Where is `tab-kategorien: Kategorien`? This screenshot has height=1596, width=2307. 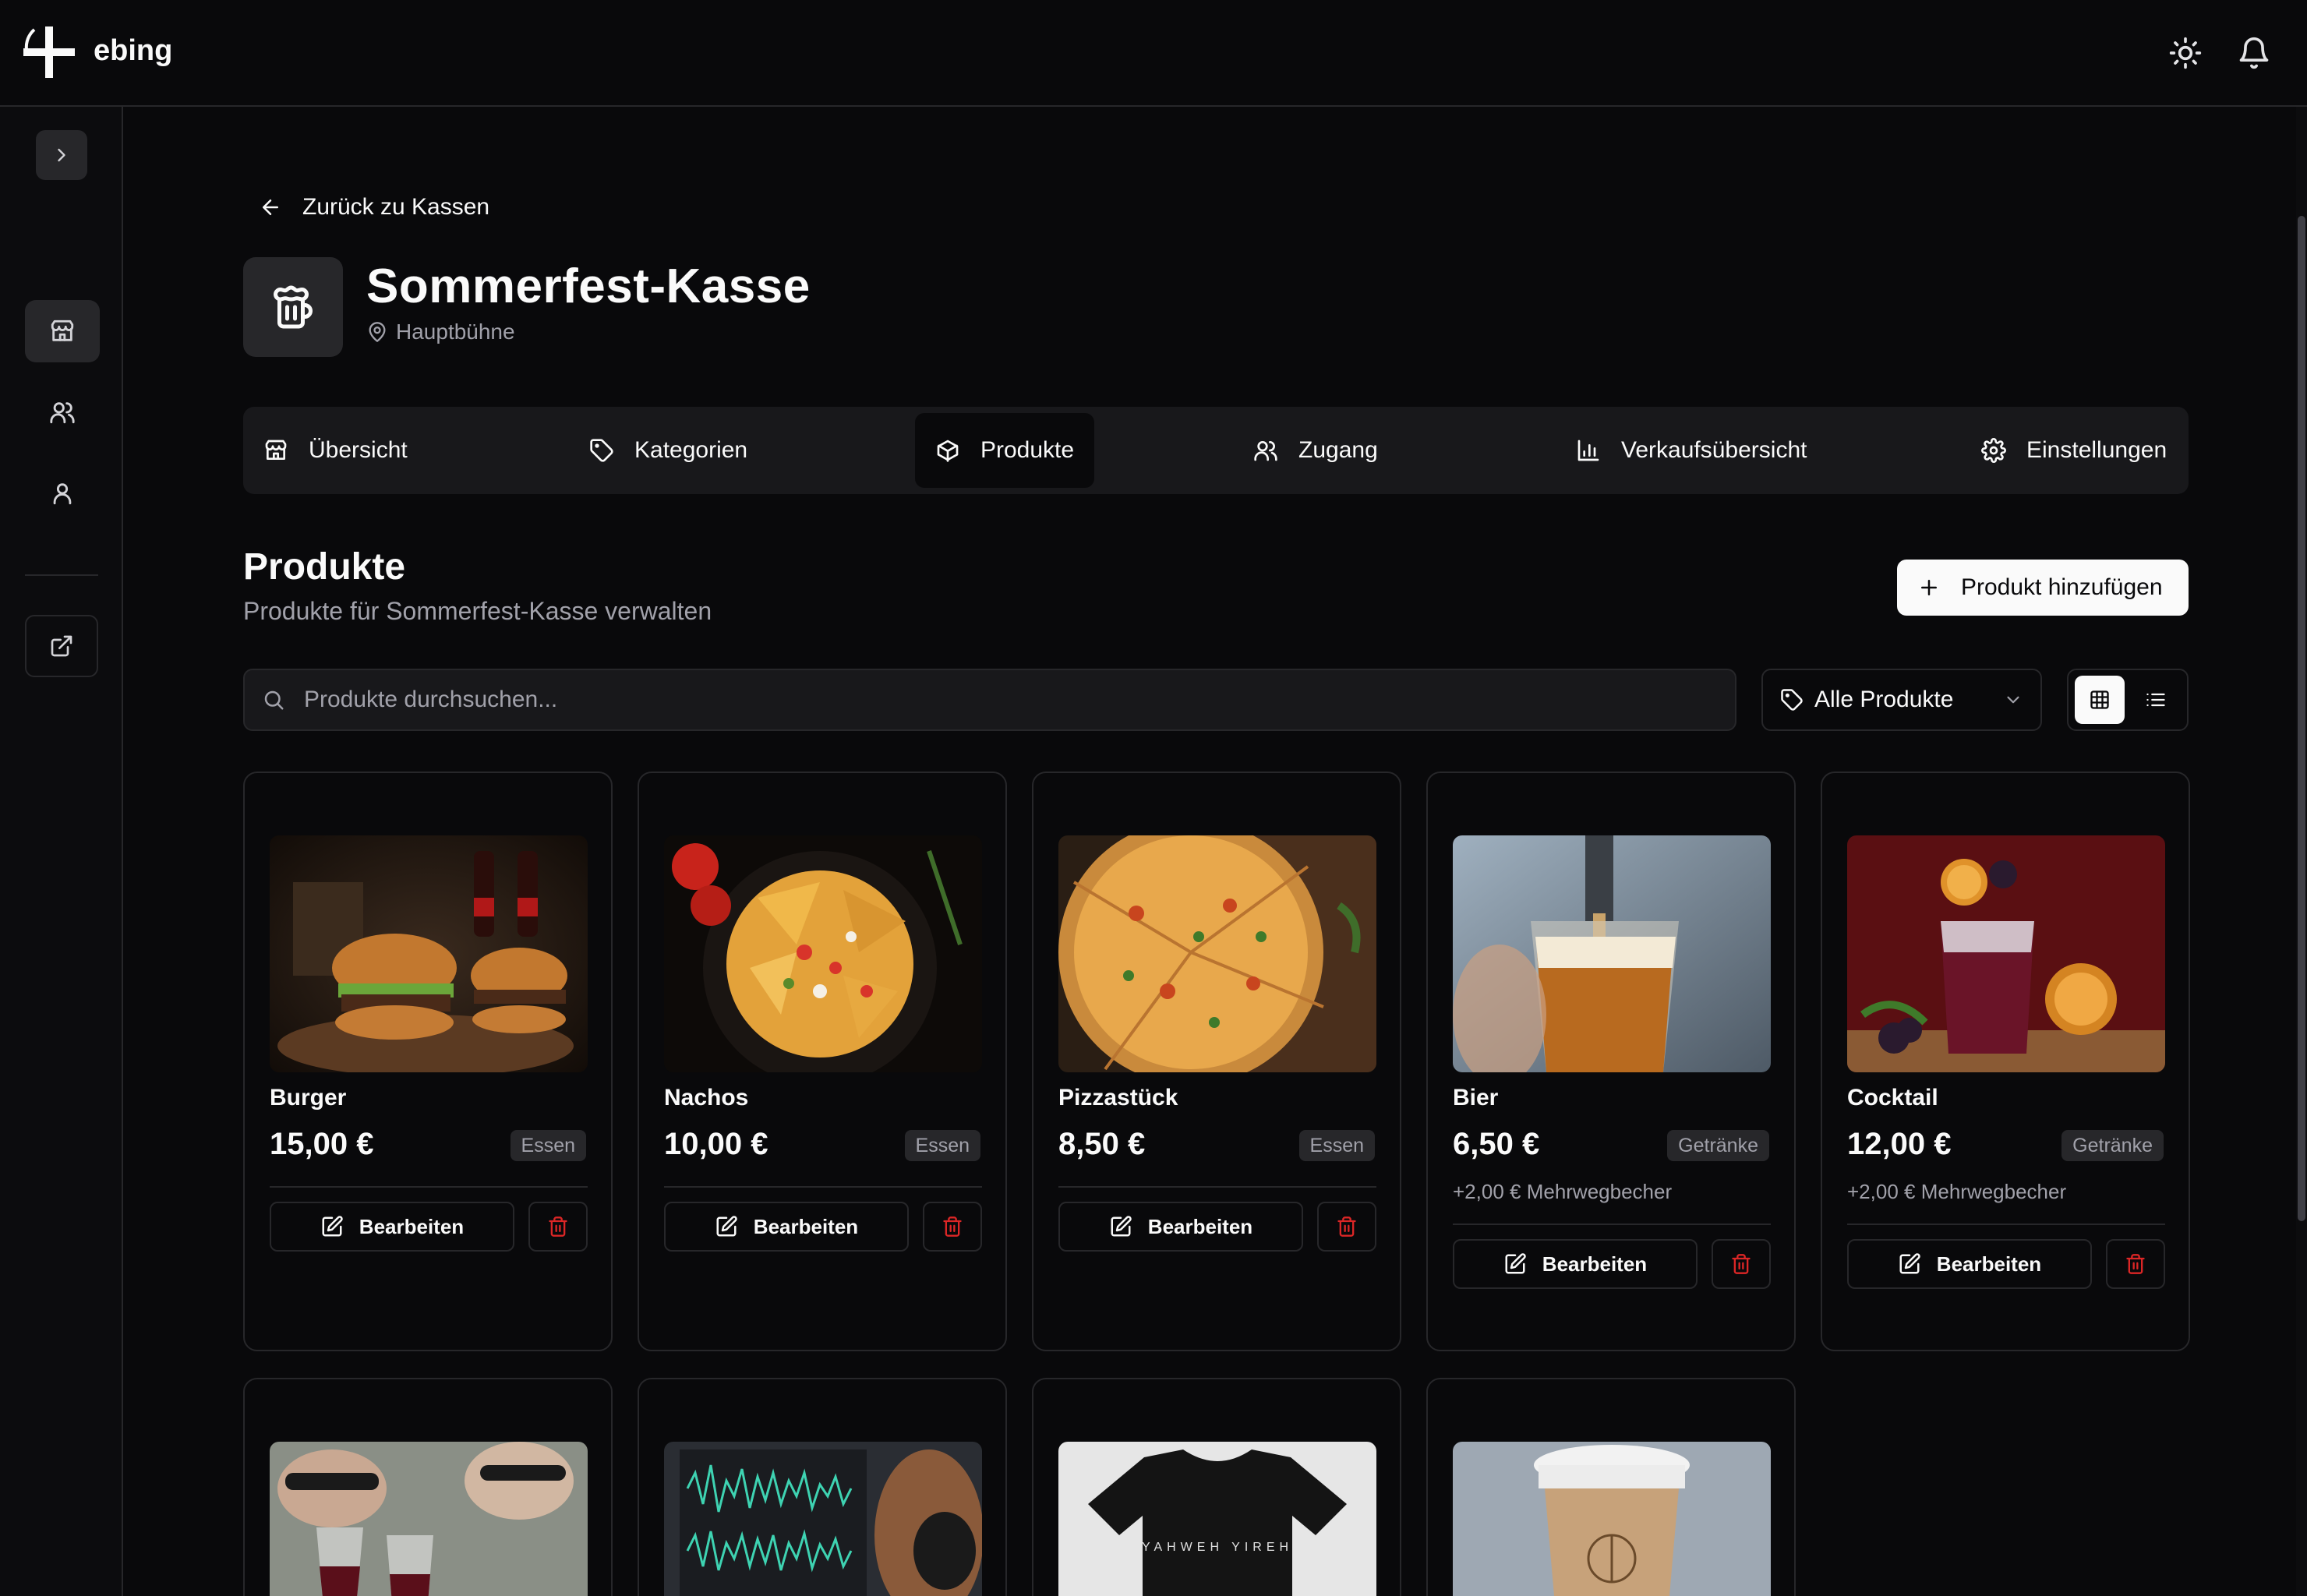 tab-kategorien: Kategorien is located at coordinates (668, 450).